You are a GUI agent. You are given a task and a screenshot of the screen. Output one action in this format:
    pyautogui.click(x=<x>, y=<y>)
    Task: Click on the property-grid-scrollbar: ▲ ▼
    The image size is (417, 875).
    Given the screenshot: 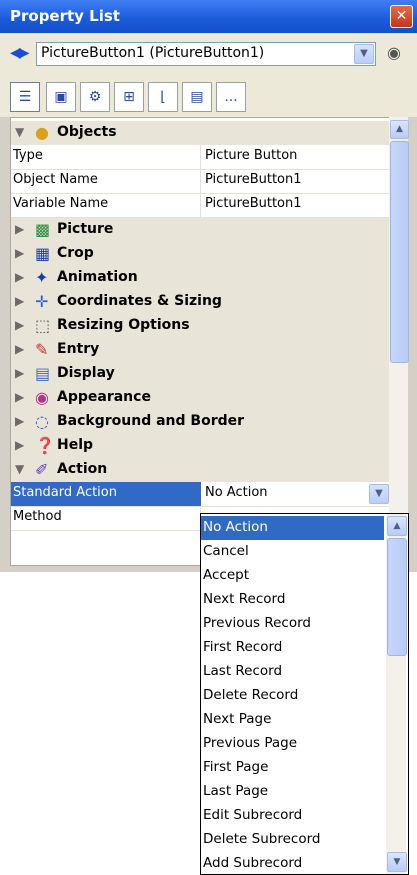 What is the action you would take?
    pyautogui.click(x=399, y=341)
    